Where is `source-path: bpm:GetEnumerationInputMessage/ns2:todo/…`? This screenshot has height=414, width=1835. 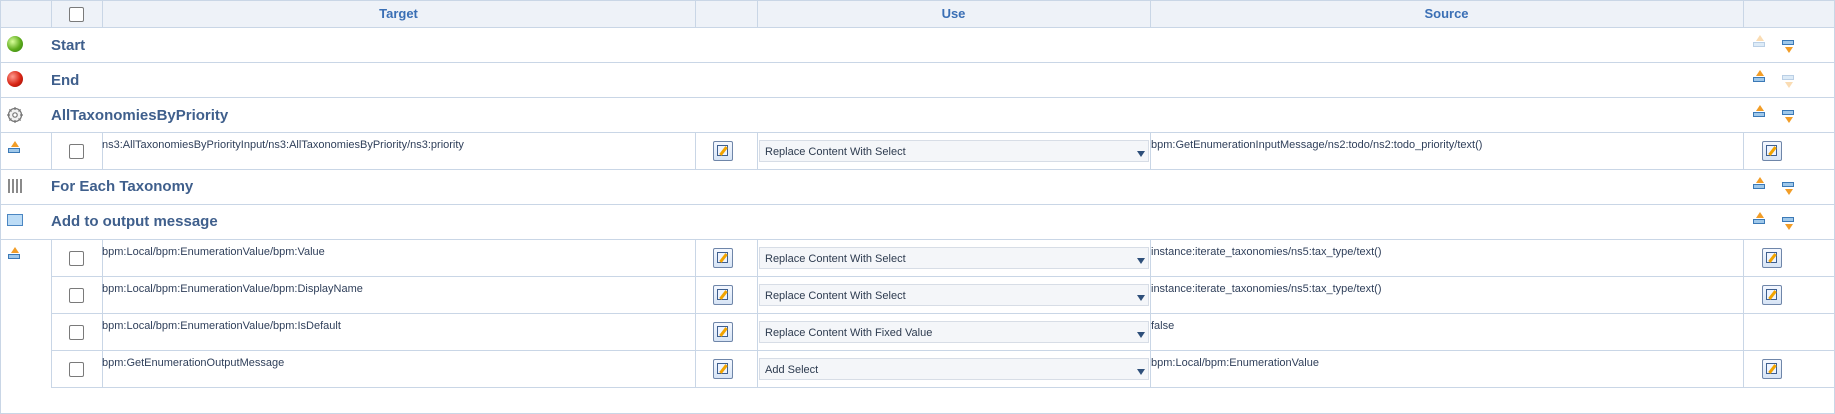 source-path: bpm:GetEnumerationInputMessage/ns2:todo/… is located at coordinates (1317, 145).